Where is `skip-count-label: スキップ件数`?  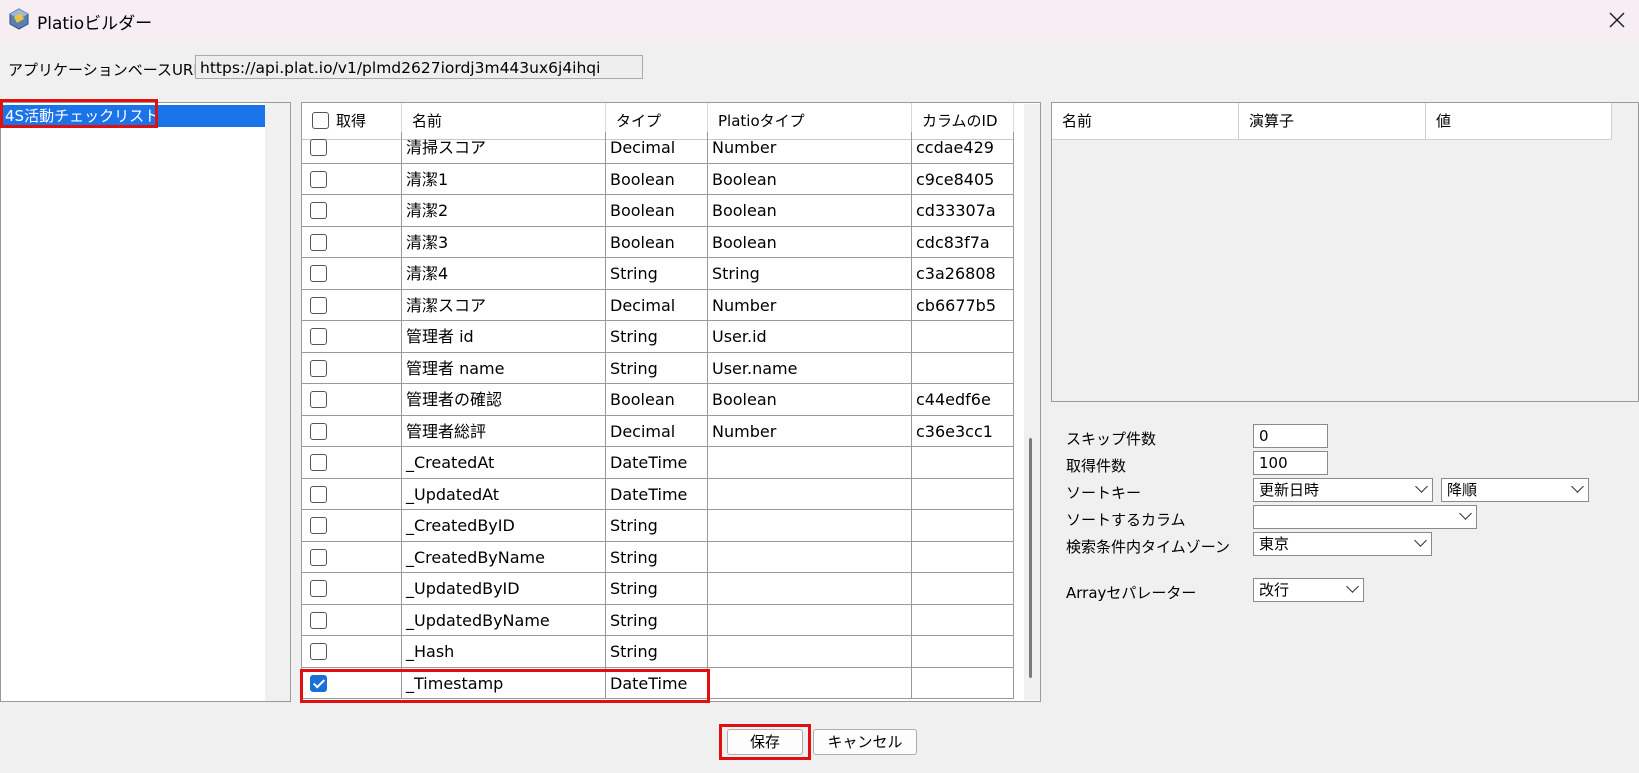
skip-count-label: スキップ件数 is located at coordinates (1111, 439).